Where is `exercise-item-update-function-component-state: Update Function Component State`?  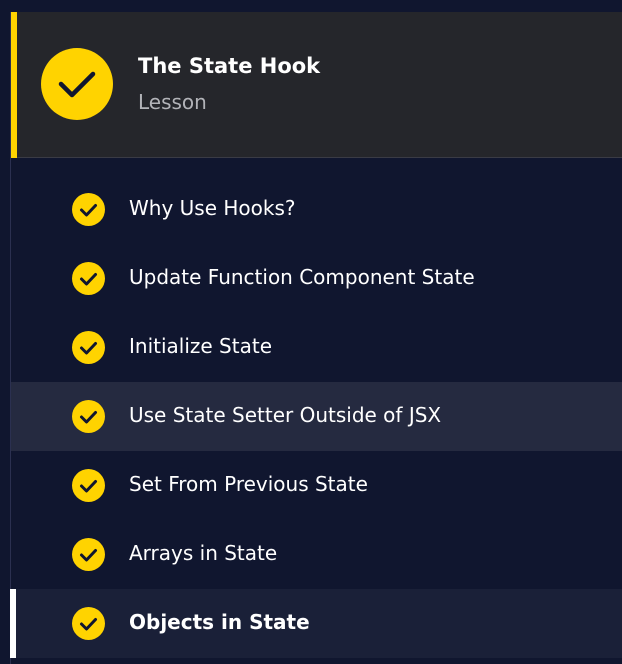 exercise-item-update-function-component-state: Update Function Component State is located at coordinates (316, 278).